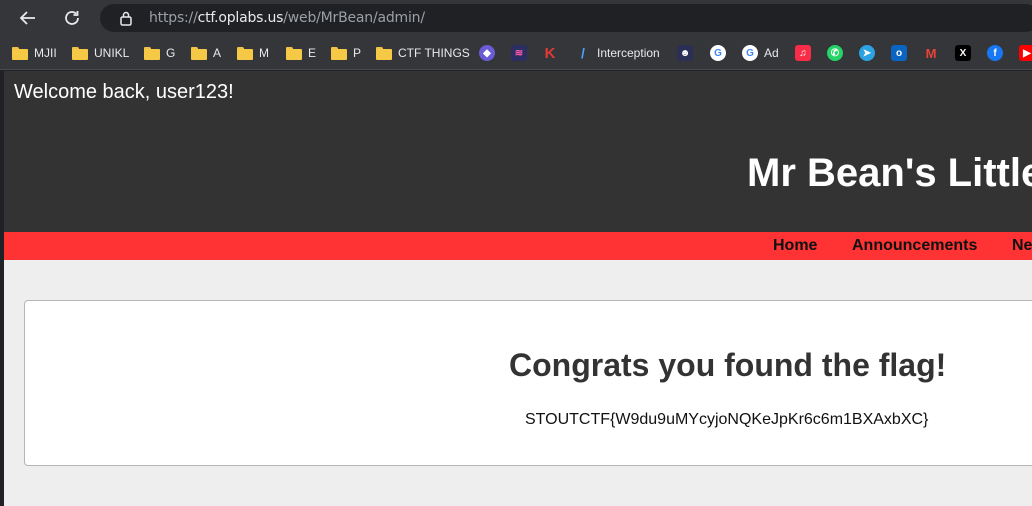 The height and width of the screenshot is (506, 1032). I want to click on bookmark-google-ad: G Ad, so click(760, 53).